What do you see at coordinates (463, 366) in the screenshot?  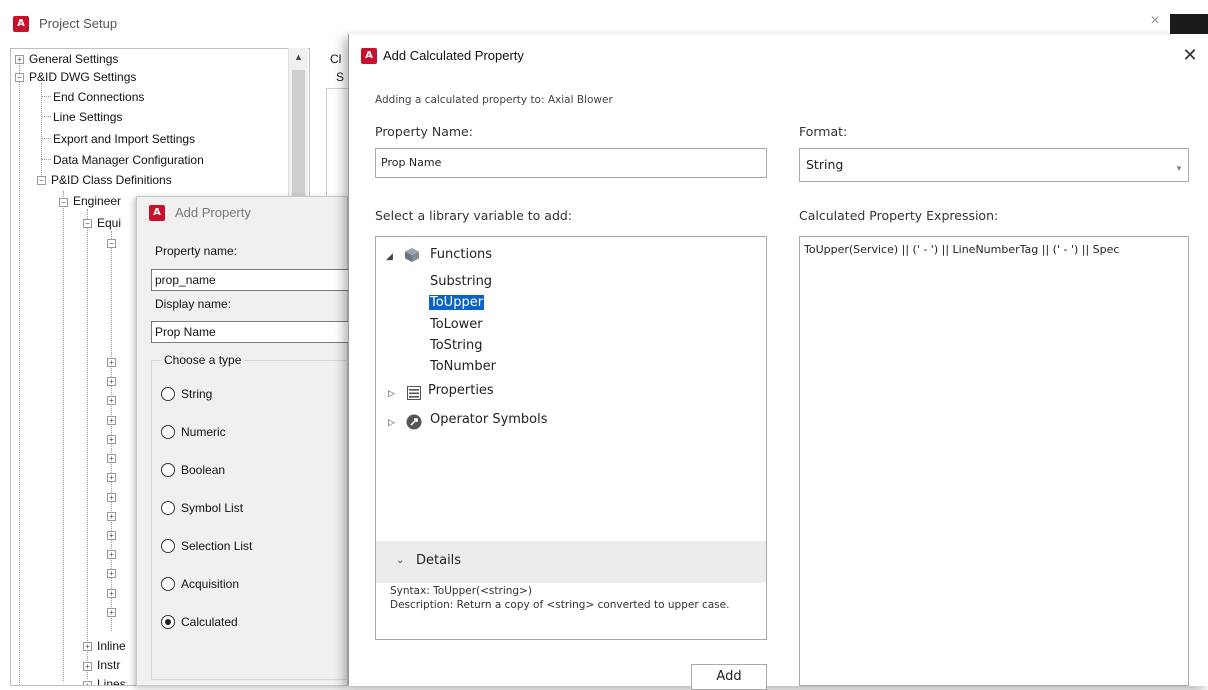 I see `function-item: ToNumber` at bounding box center [463, 366].